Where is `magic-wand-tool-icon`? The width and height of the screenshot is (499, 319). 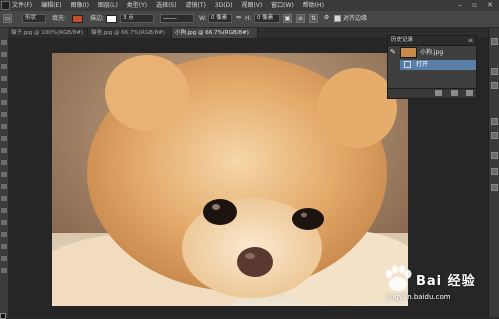 magic-wand-tool-icon is located at coordinates (4, 78).